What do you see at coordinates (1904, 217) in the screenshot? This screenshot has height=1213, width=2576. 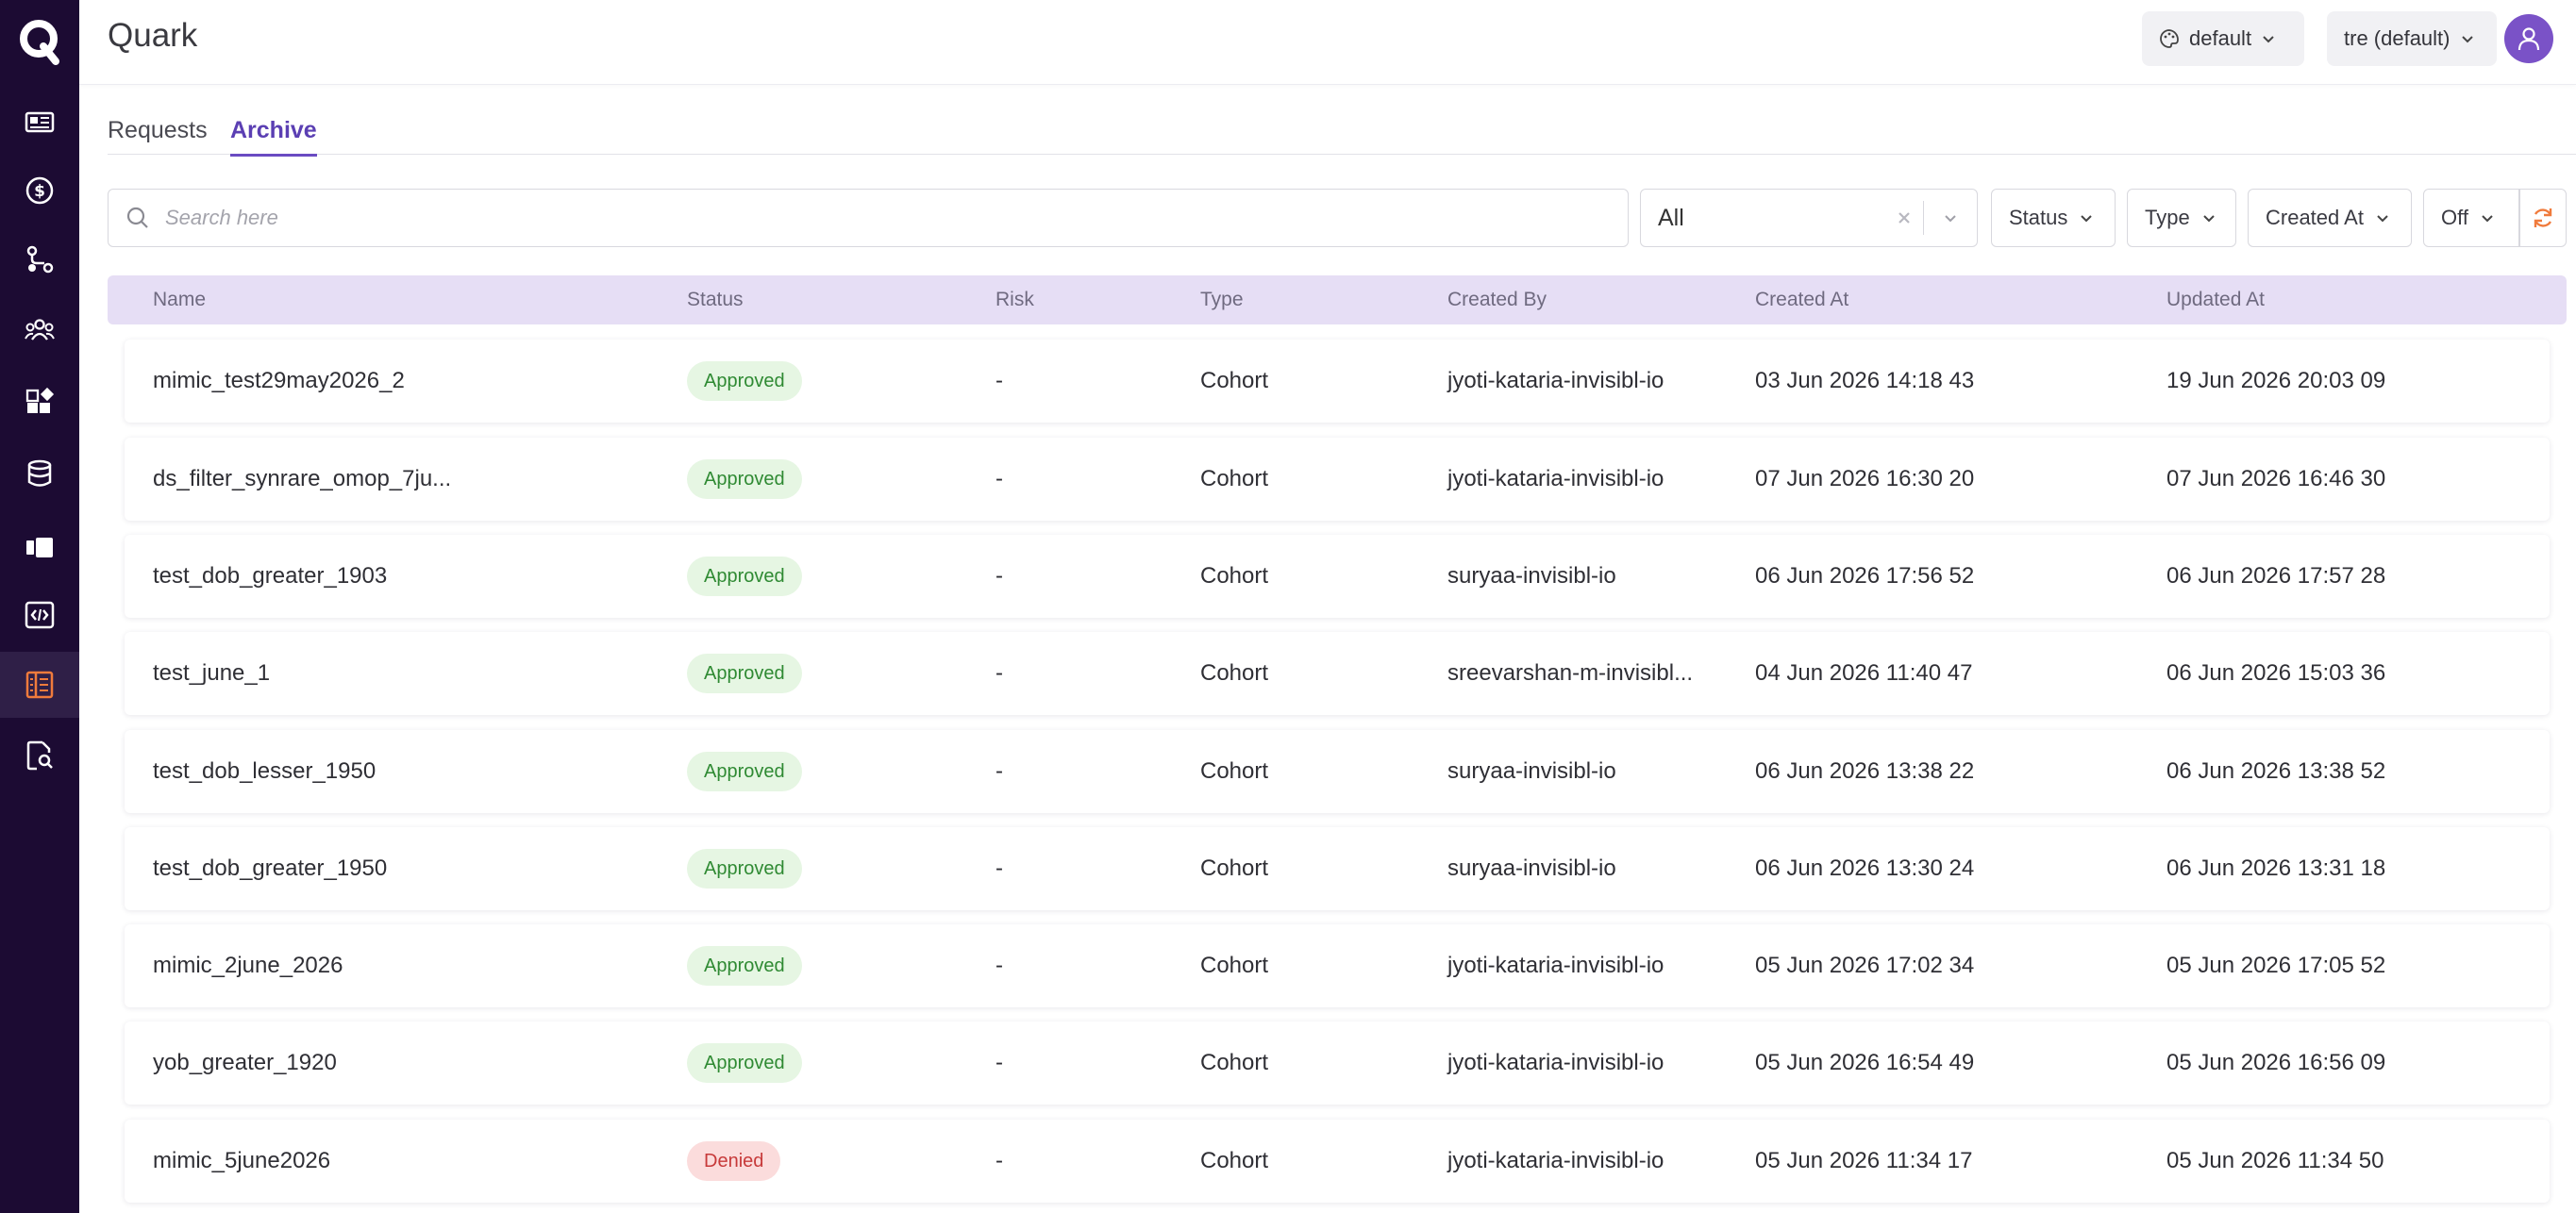 I see `clear-icon` at bounding box center [1904, 217].